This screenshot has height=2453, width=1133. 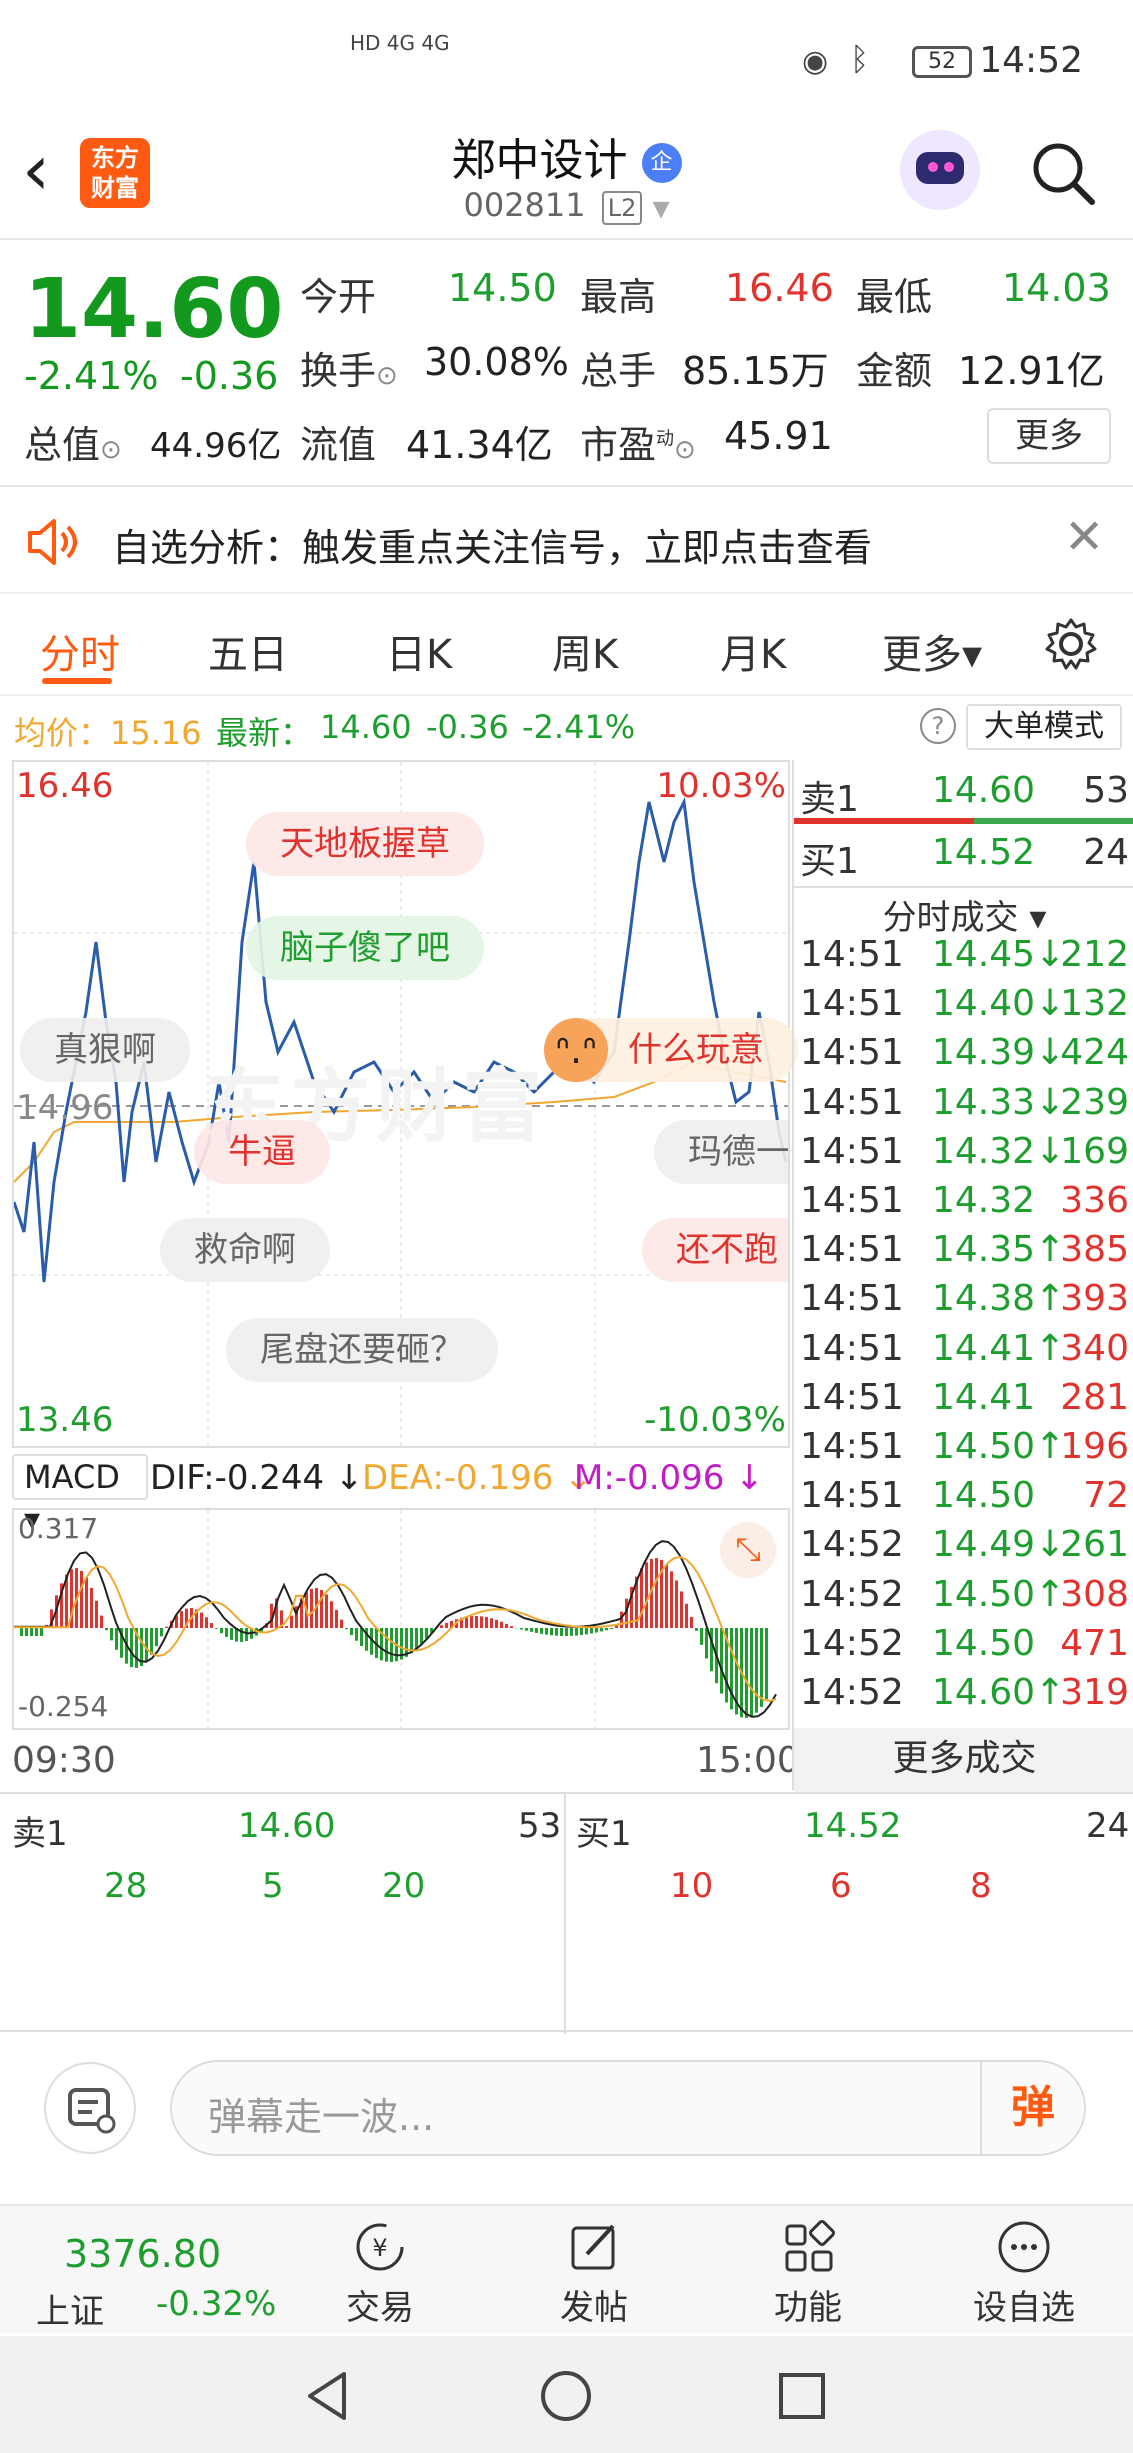 What do you see at coordinates (942, 62) in the screenshot?
I see `battery-indicator: 52` at bounding box center [942, 62].